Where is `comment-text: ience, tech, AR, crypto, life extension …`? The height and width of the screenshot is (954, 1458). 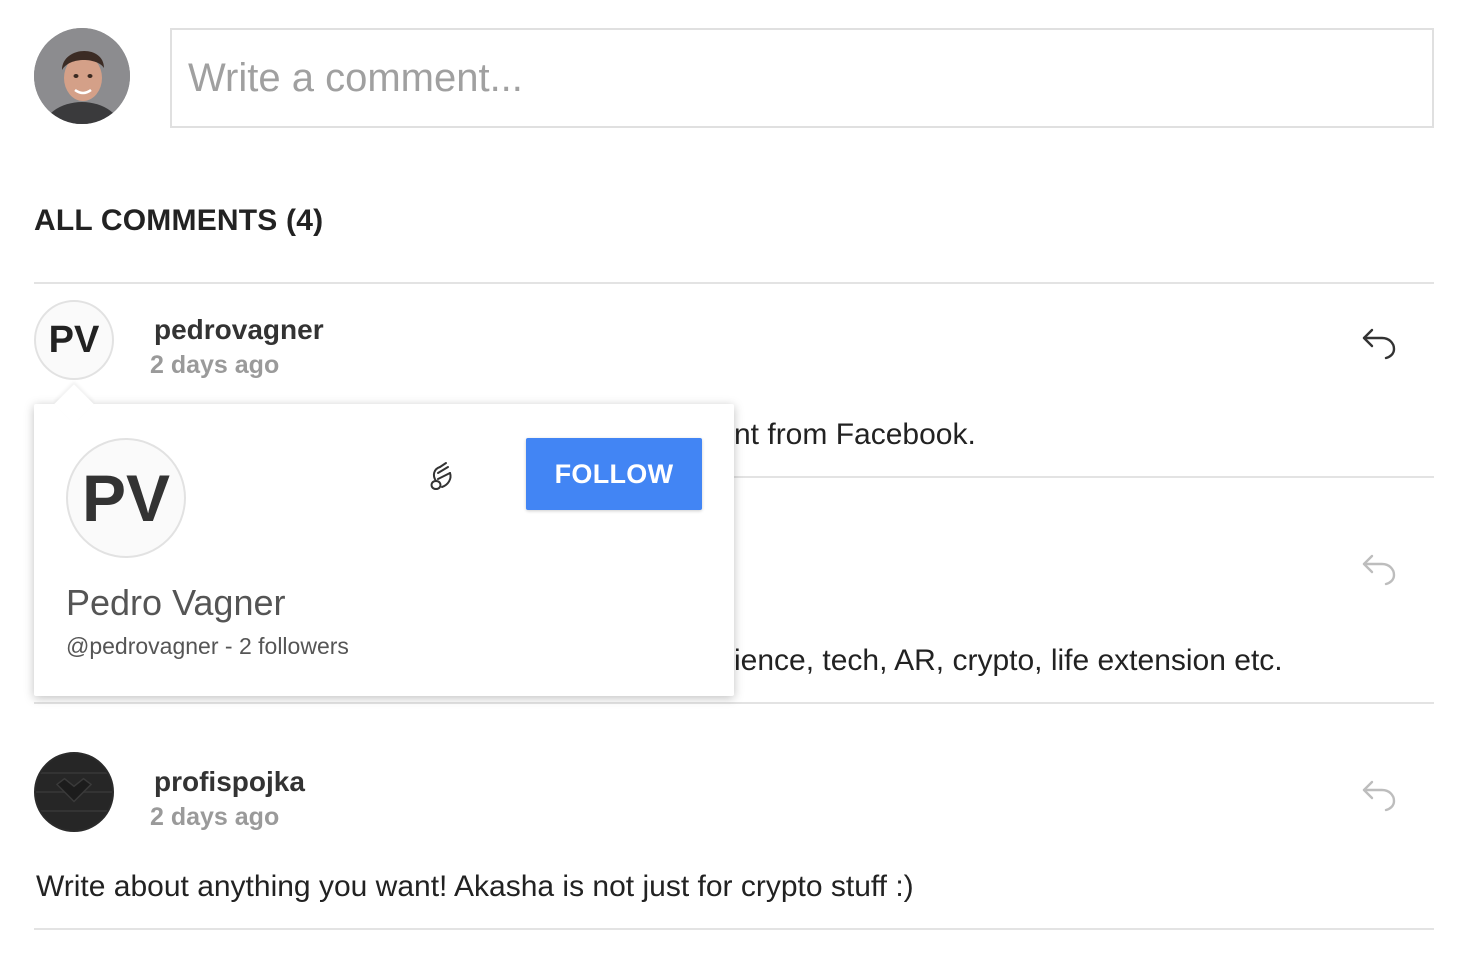 comment-text: ience, tech, AR, crypto, life extension … is located at coordinates (1008, 660).